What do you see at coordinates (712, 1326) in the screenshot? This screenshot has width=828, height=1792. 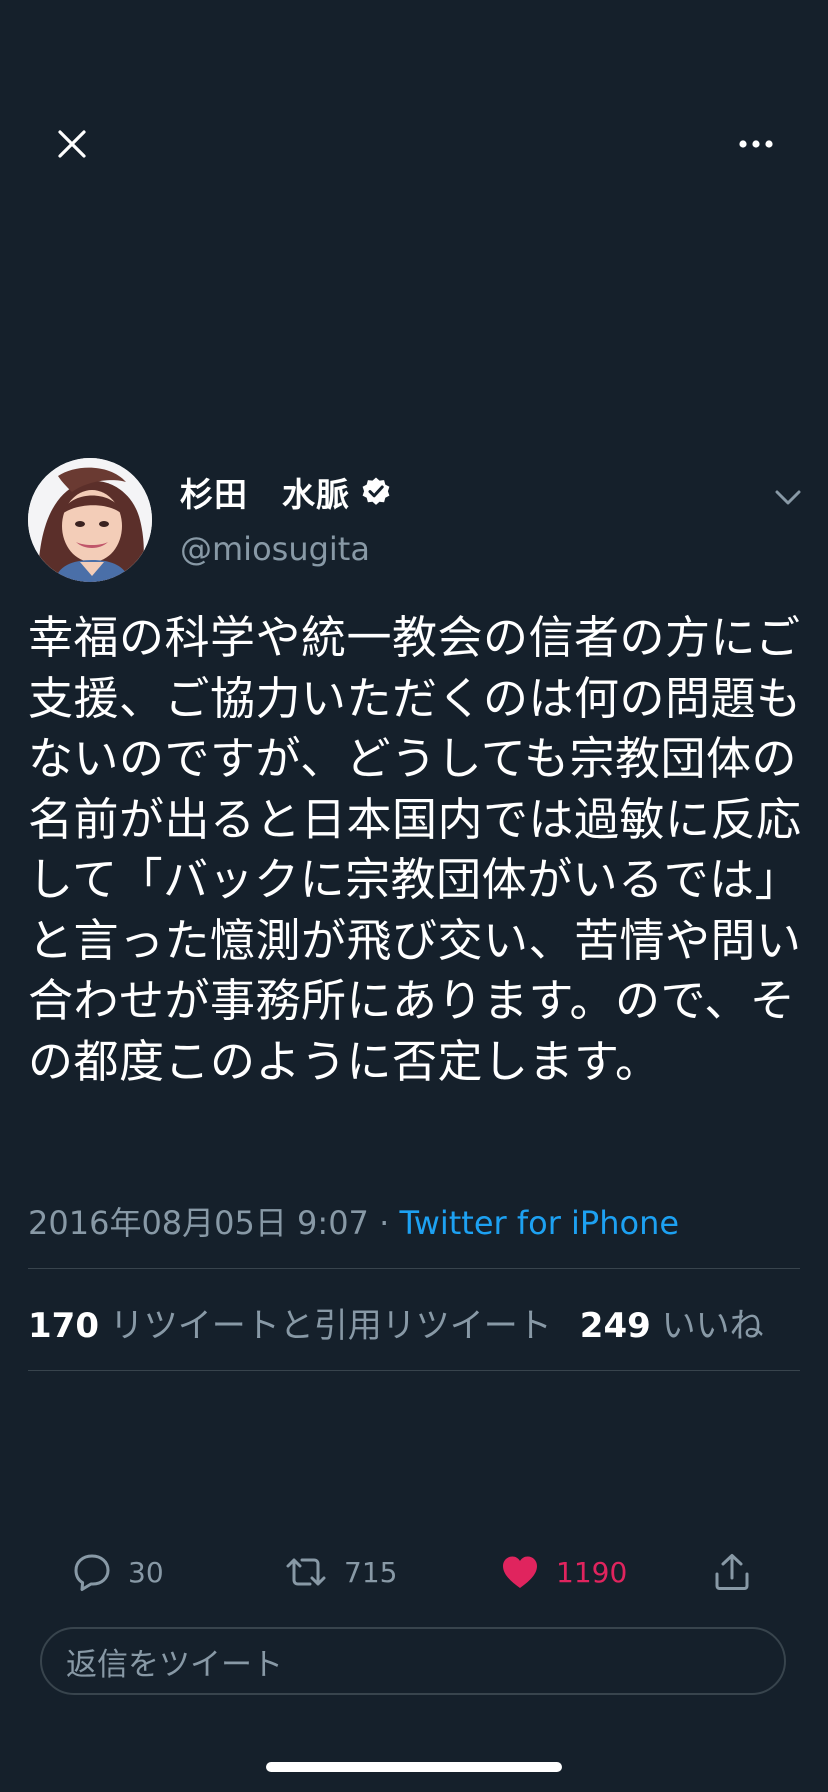 I see `likes-label: いいね` at bounding box center [712, 1326].